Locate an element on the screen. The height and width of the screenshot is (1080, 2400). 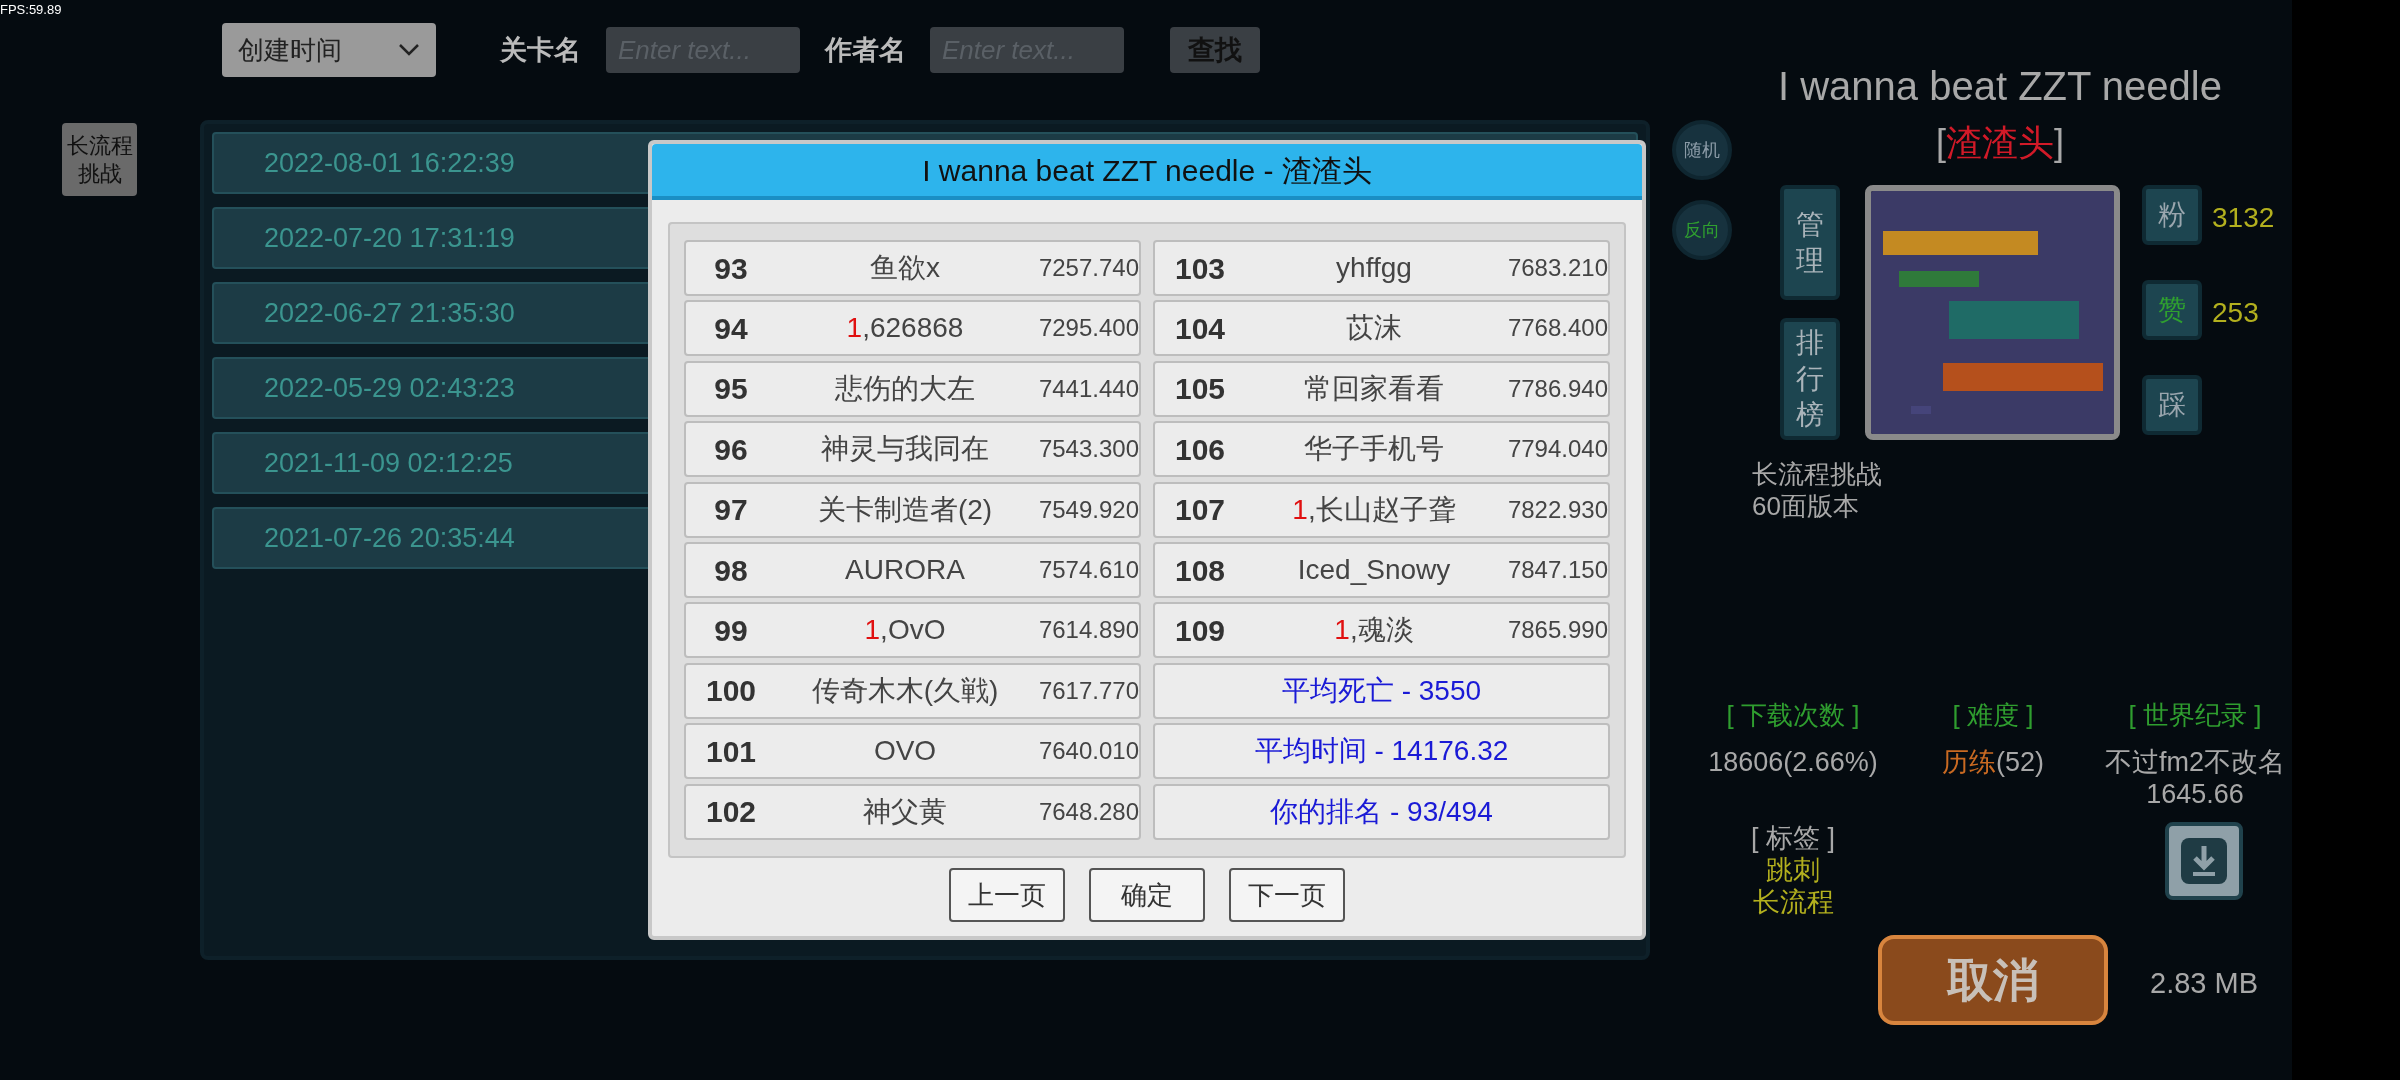
stat-label: [ 世界纪录 ] is located at coordinates (2195, 715).